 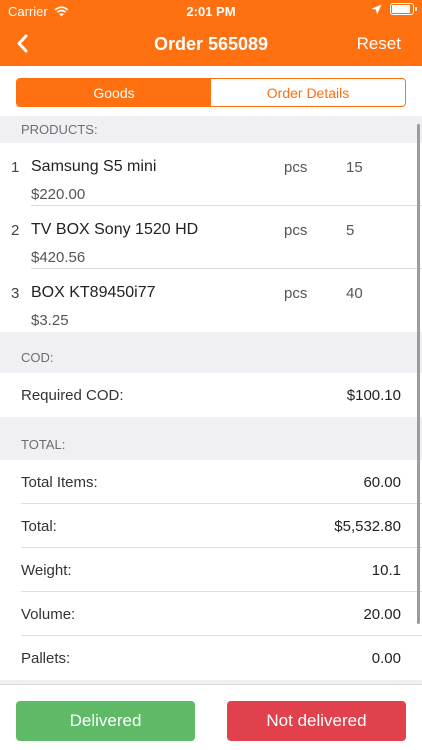 I want to click on product-quantity: 40, so click(x=354, y=293).